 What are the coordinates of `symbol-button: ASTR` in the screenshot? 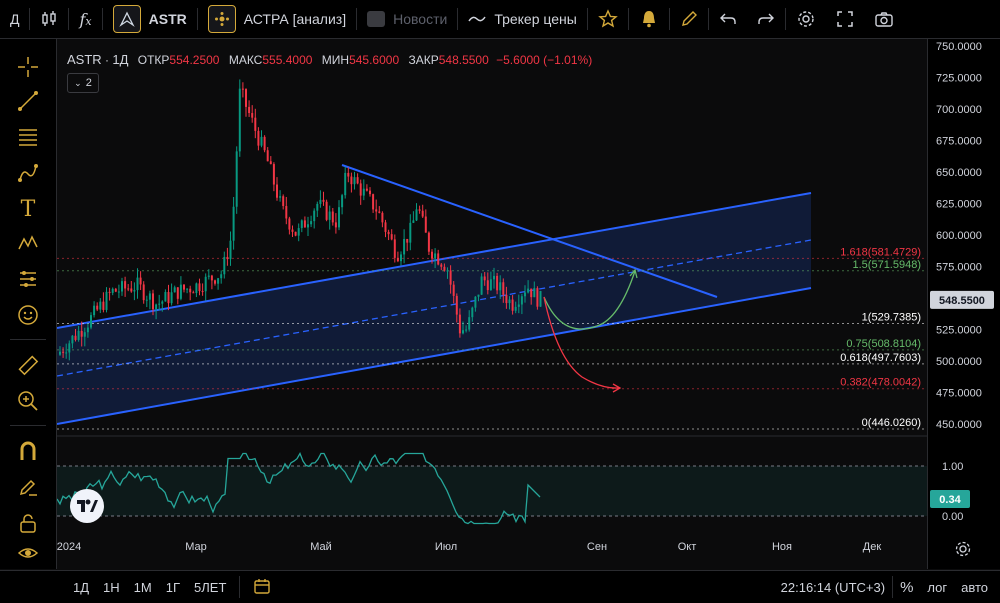 It's located at (150, 19).